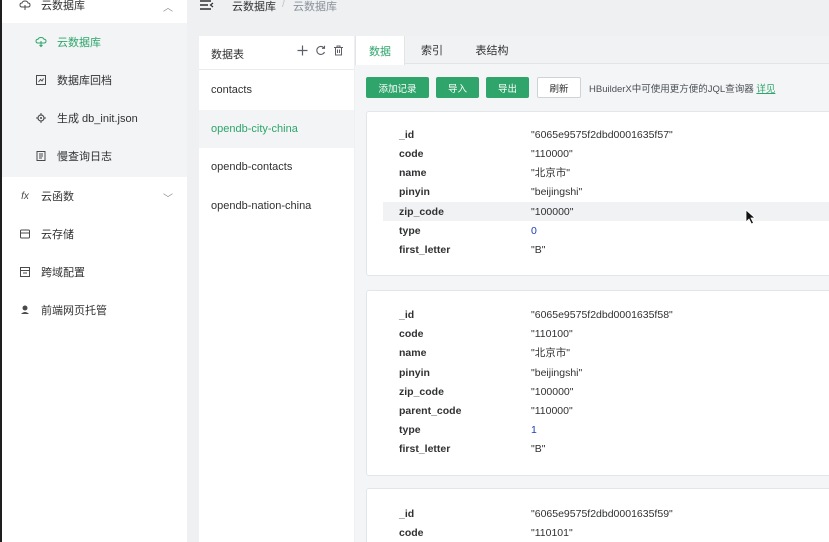 The image size is (829, 542). I want to click on field-value: "6065e9575f2dbd0001635f59", so click(602, 513).